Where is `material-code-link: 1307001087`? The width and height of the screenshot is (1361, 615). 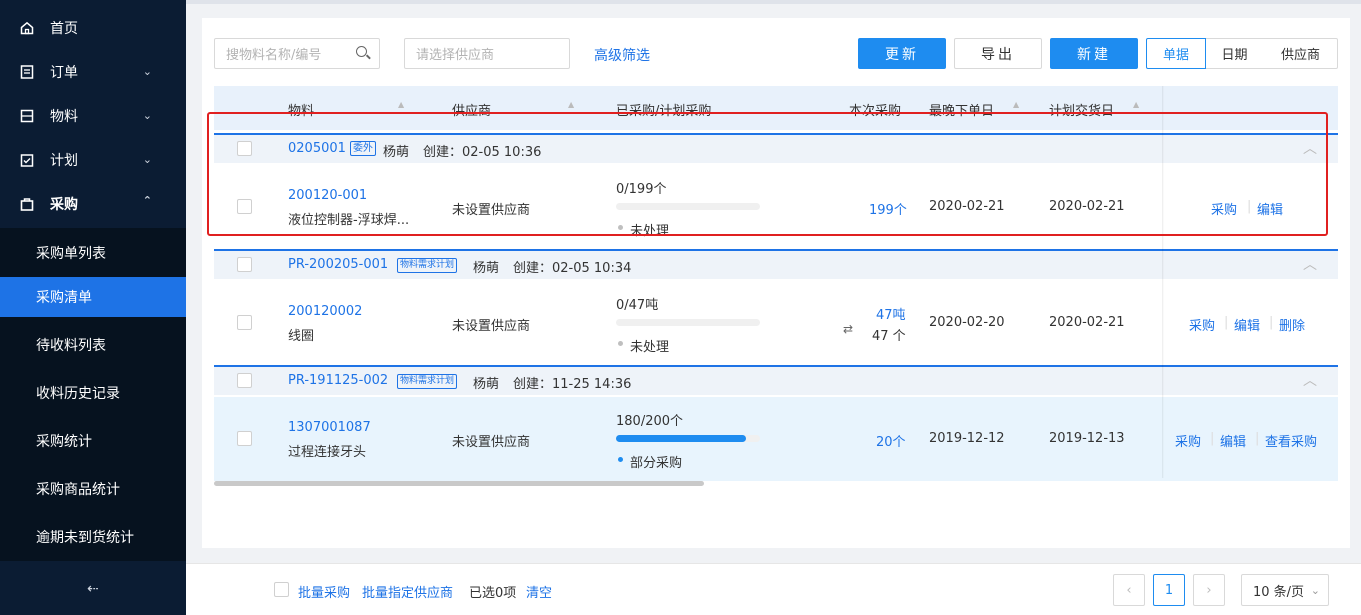 material-code-link: 1307001087 is located at coordinates (329, 427).